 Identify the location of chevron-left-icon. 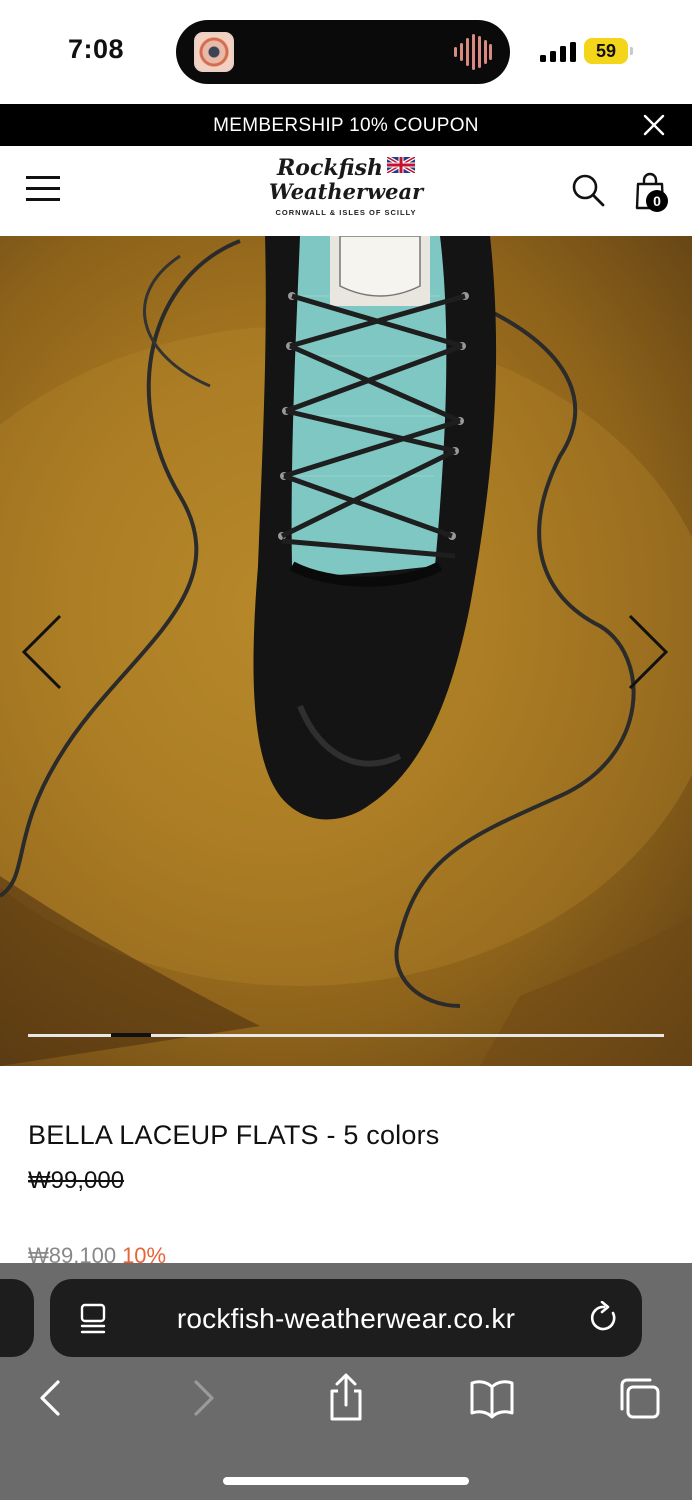
(41, 652).